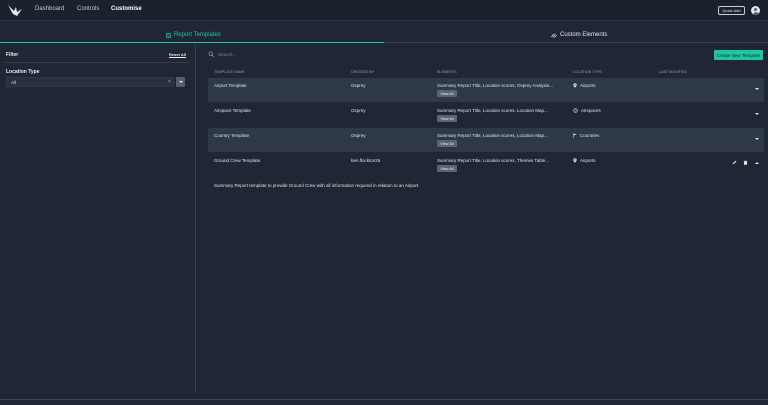 This screenshot has width=768, height=405. I want to click on search-icon, so click(211, 54).